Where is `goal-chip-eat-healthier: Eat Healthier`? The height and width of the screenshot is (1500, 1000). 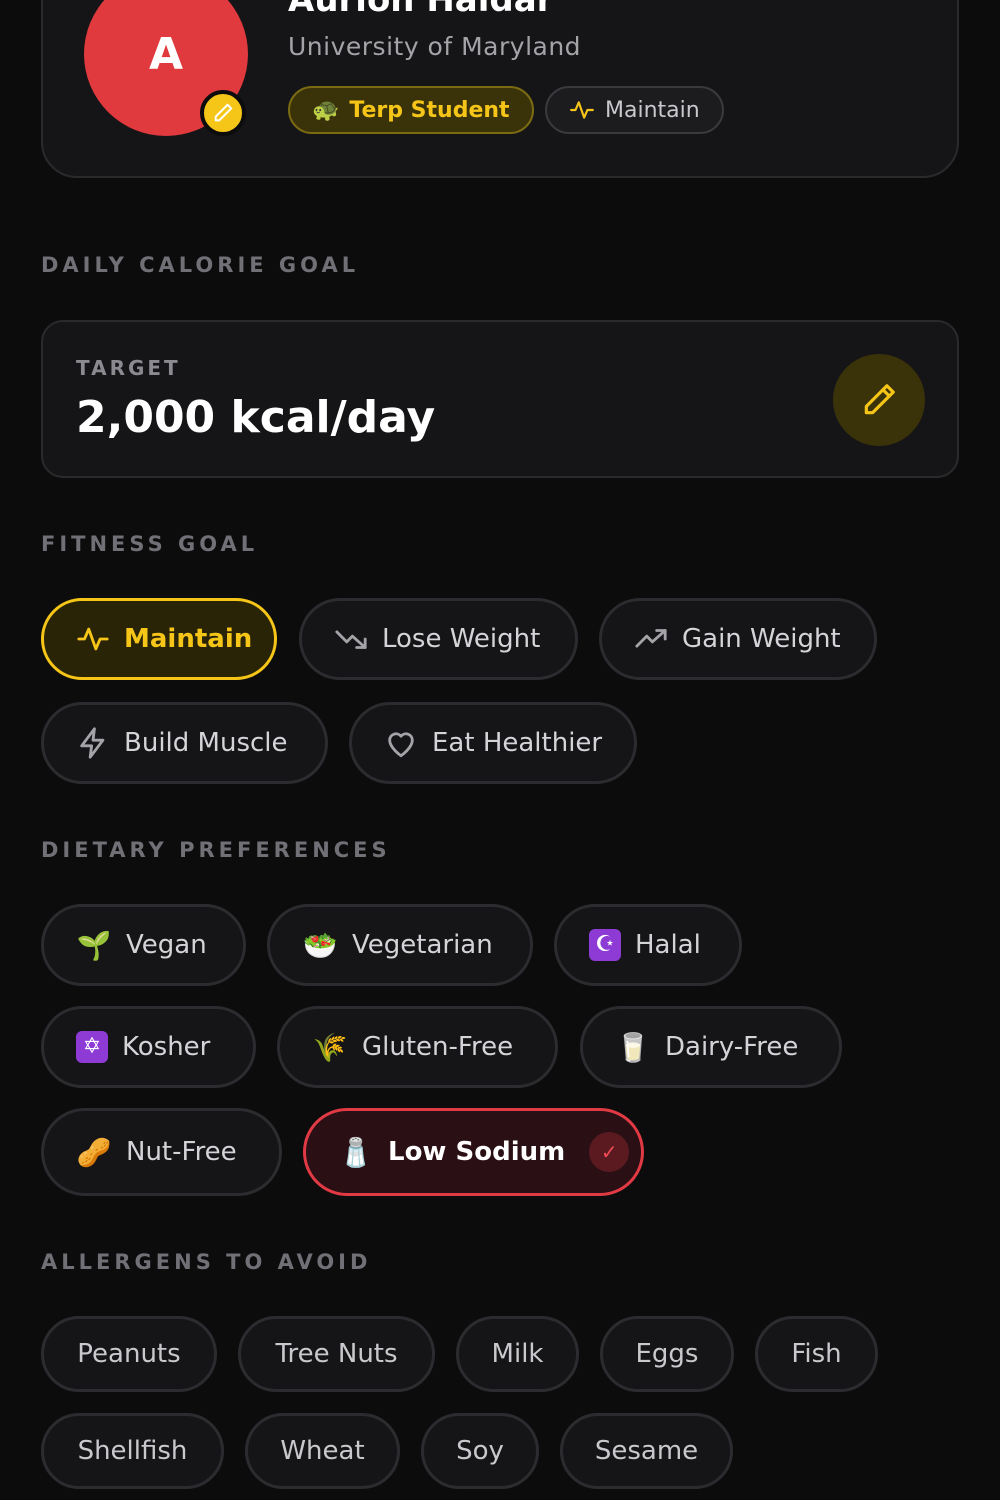 goal-chip-eat-healthier: Eat Healthier is located at coordinates (493, 743).